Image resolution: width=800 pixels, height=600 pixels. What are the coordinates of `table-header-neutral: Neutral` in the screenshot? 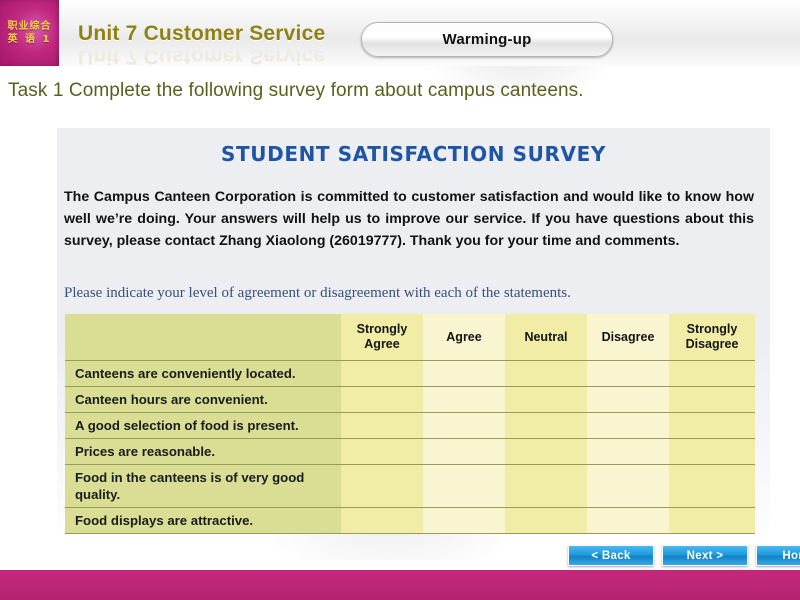 It's located at (546, 337).